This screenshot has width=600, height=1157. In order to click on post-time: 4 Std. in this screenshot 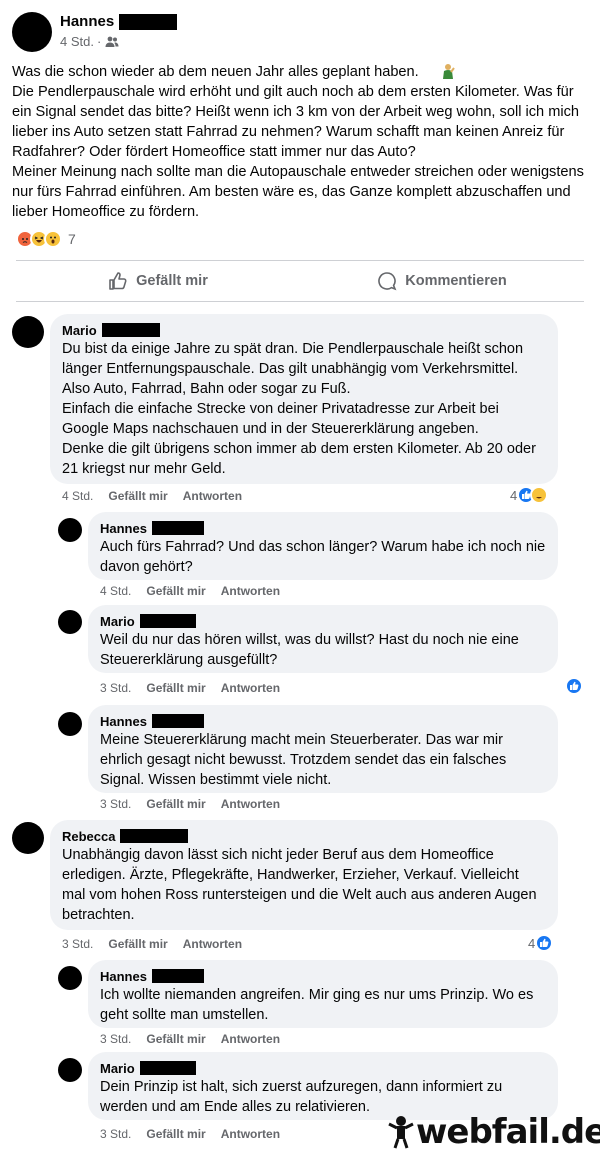, I will do `click(77, 41)`.